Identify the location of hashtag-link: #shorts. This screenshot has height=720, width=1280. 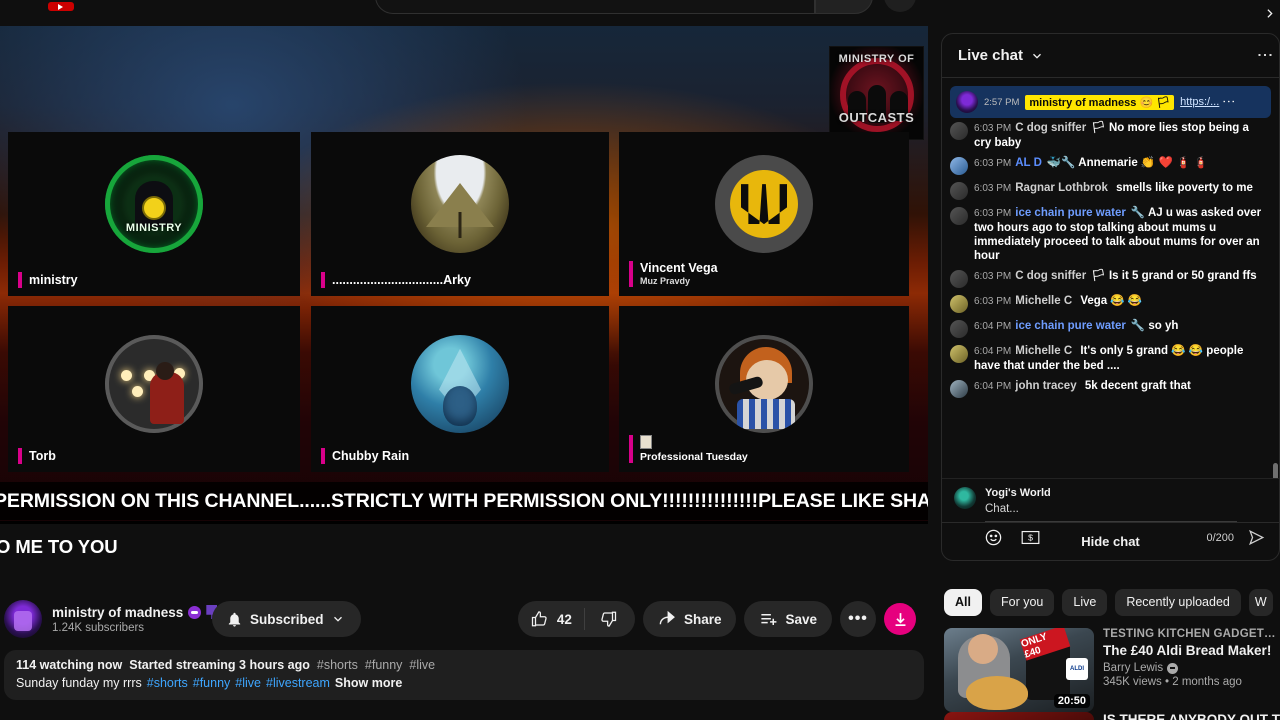
(167, 683).